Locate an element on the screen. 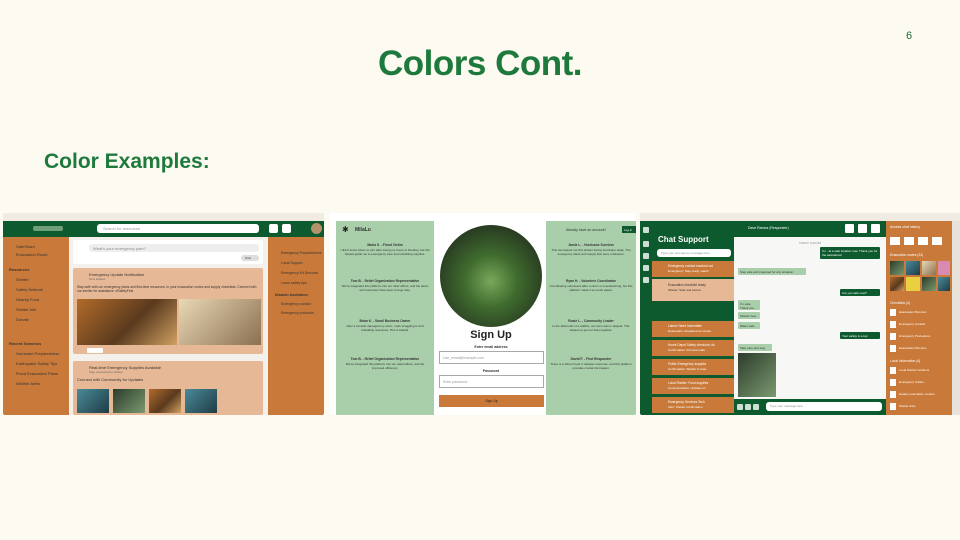  conversation-search: Type your emergency message here is located at coordinates (694, 253).